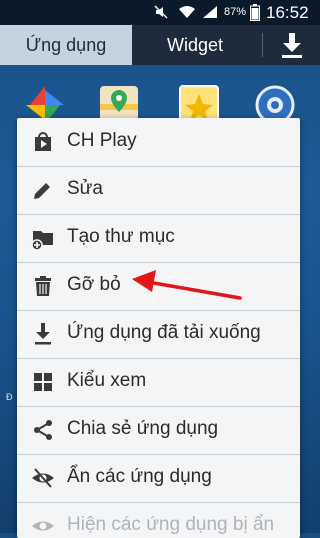  What do you see at coordinates (43, 478) in the screenshot?
I see `eye-hide-icon` at bounding box center [43, 478].